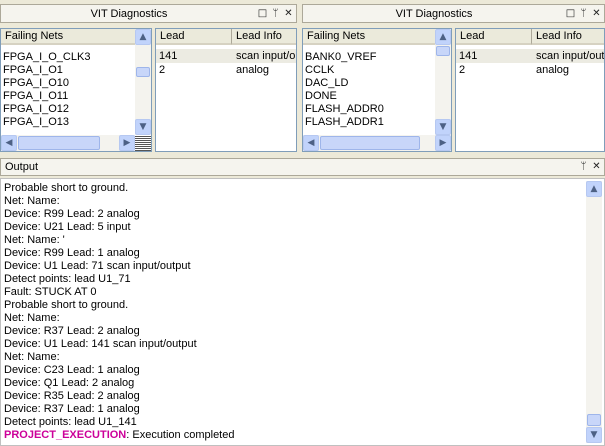  What do you see at coordinates (72, 396) in the screenshot?
I see `log-line: Device: R35 Lead: 2 analog` at bounding box center [72, 396].